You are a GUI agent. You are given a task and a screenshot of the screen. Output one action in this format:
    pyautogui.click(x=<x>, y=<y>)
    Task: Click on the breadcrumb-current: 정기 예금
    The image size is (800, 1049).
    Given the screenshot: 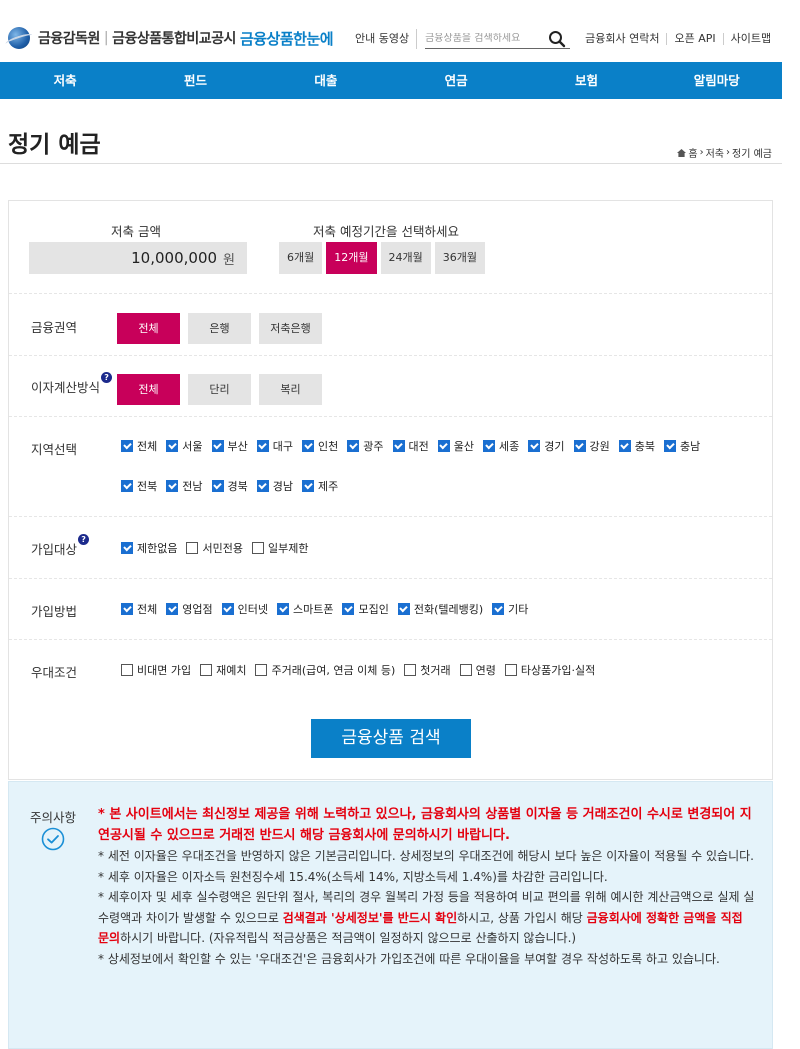 What is the action you would take?
    pyautogui.click(x=752, y=154)
    